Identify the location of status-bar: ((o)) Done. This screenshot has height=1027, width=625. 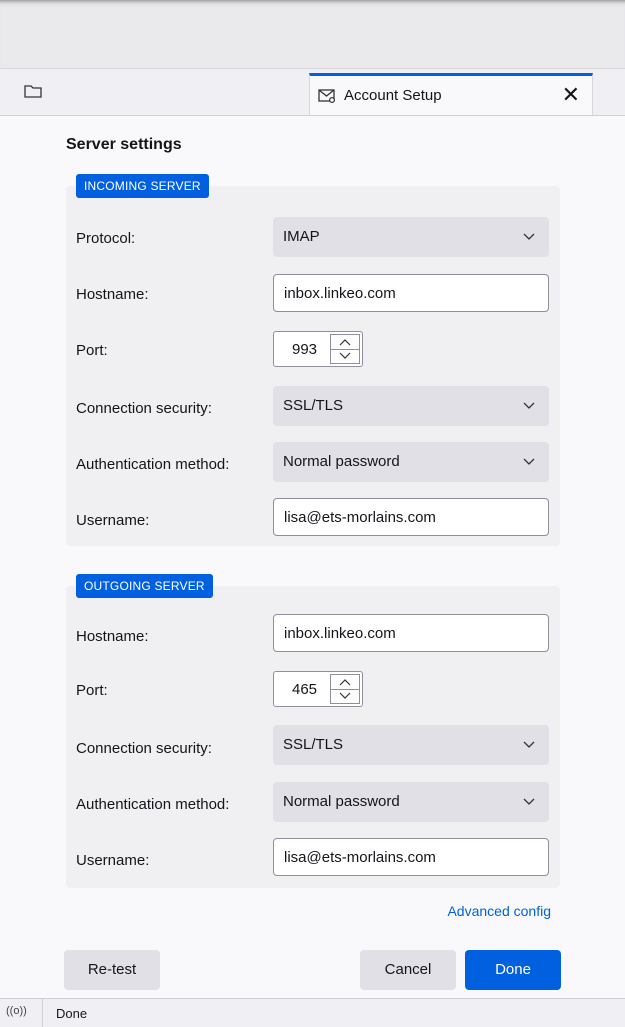
(312, 1012).